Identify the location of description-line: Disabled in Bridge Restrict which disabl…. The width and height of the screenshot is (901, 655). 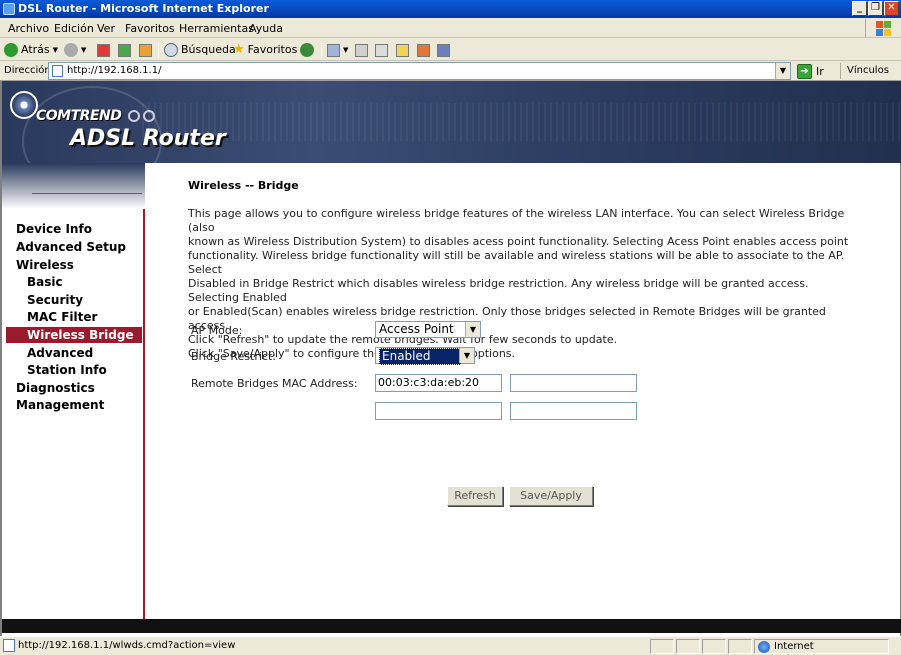
(498, 290).